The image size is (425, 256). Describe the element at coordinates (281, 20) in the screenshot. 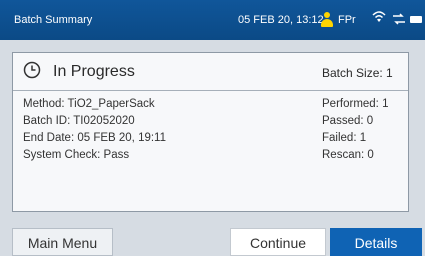

I see `date-time: 05 FEB 20, 13:12` at that location.